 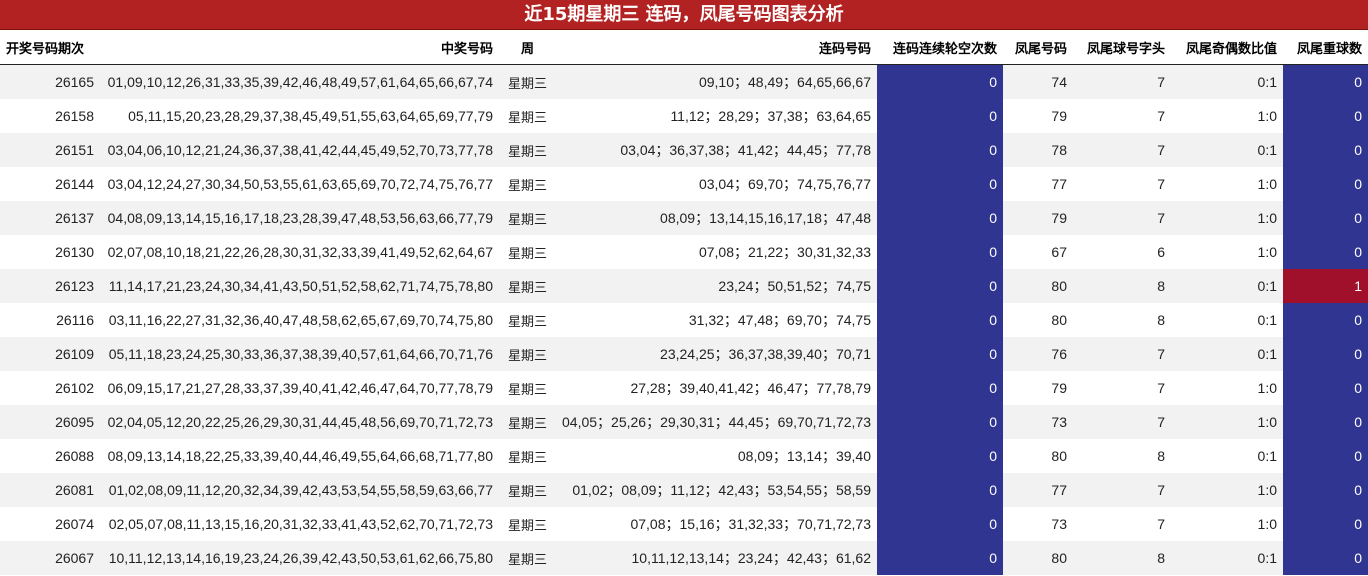 I want to click on header-tail-repeat: 凤尾重球数, so click(x=1325, y=47).